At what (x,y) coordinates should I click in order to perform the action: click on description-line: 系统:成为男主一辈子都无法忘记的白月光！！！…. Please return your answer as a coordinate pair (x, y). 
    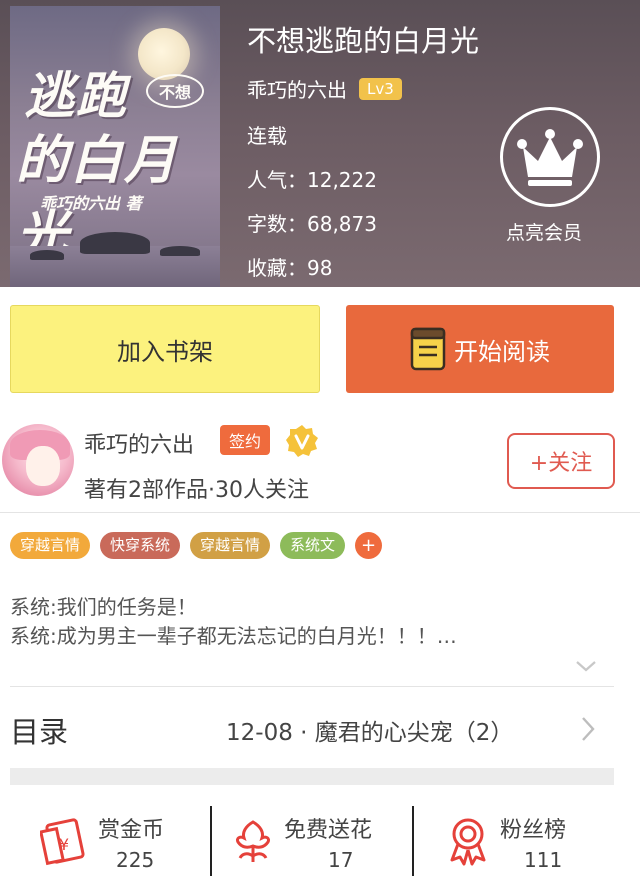
    Looking at the image, I should click on (233, 636).